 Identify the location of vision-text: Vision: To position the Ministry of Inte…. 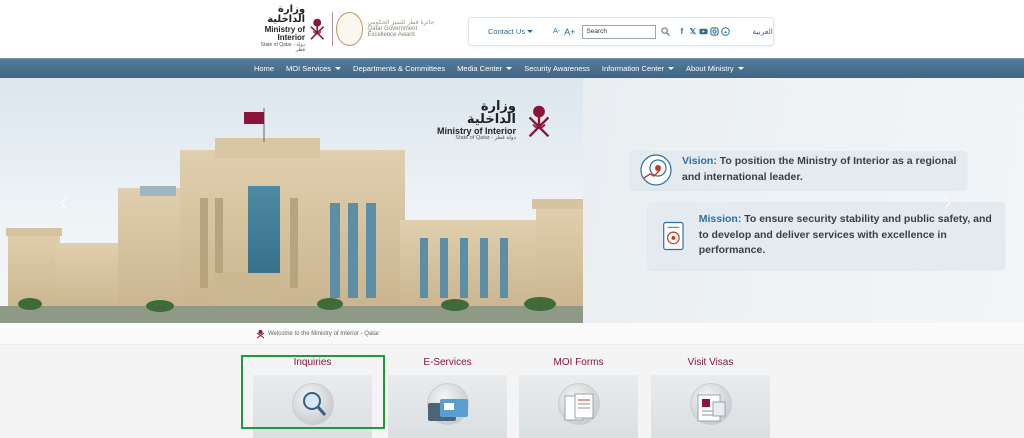
(819, 170).